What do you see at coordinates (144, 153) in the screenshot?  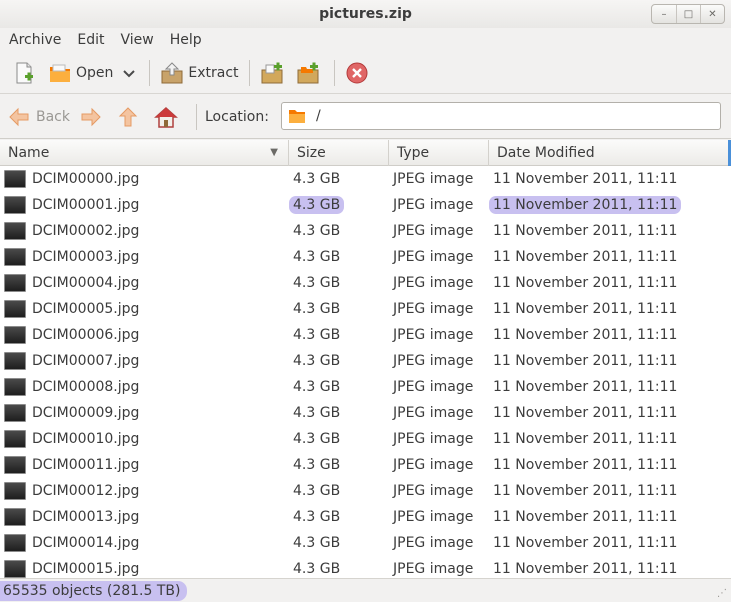 I see `column-header-name: Name ▼` at bounding box center [144, 153].